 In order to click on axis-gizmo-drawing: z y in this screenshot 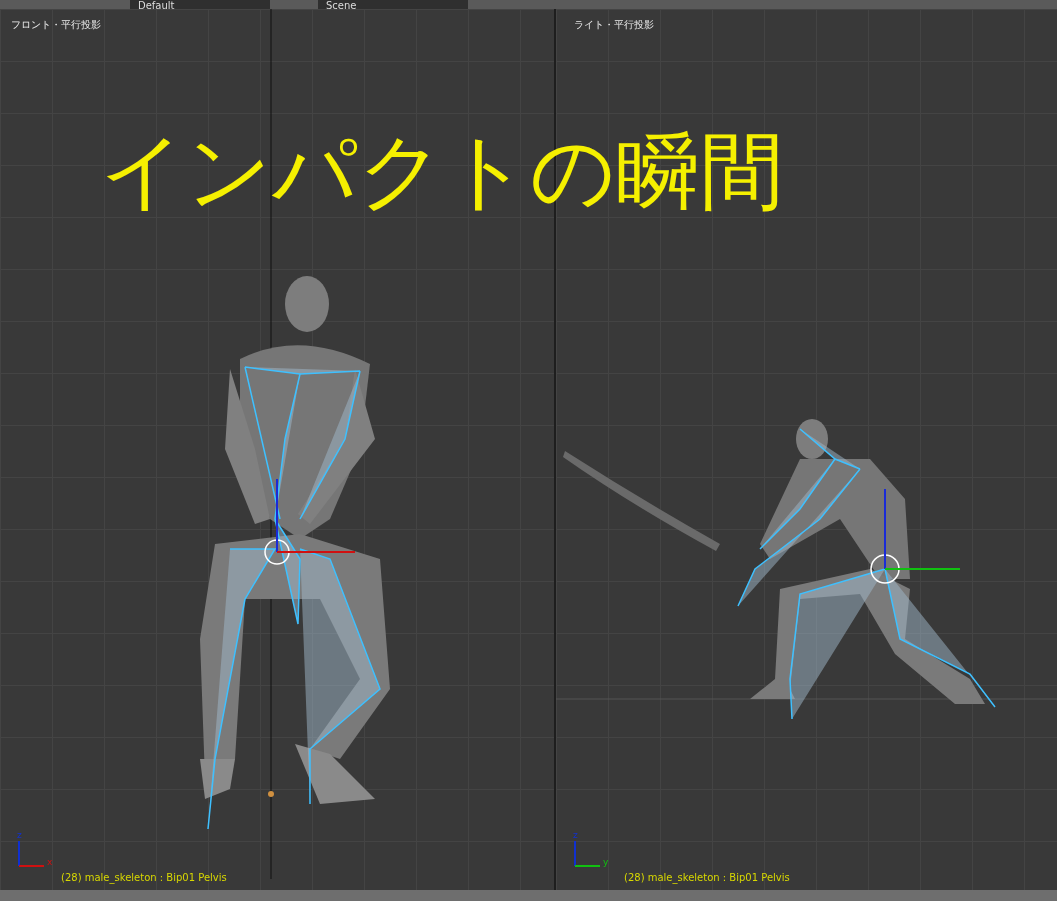, I will do `click(594, 849)`.